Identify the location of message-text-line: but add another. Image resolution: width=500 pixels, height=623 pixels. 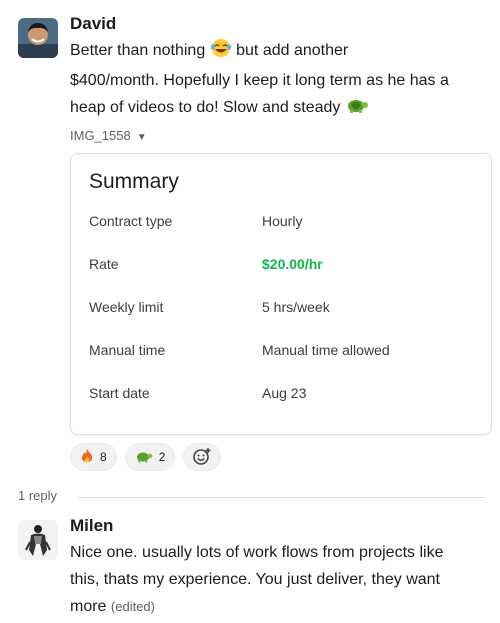
(292, 50).